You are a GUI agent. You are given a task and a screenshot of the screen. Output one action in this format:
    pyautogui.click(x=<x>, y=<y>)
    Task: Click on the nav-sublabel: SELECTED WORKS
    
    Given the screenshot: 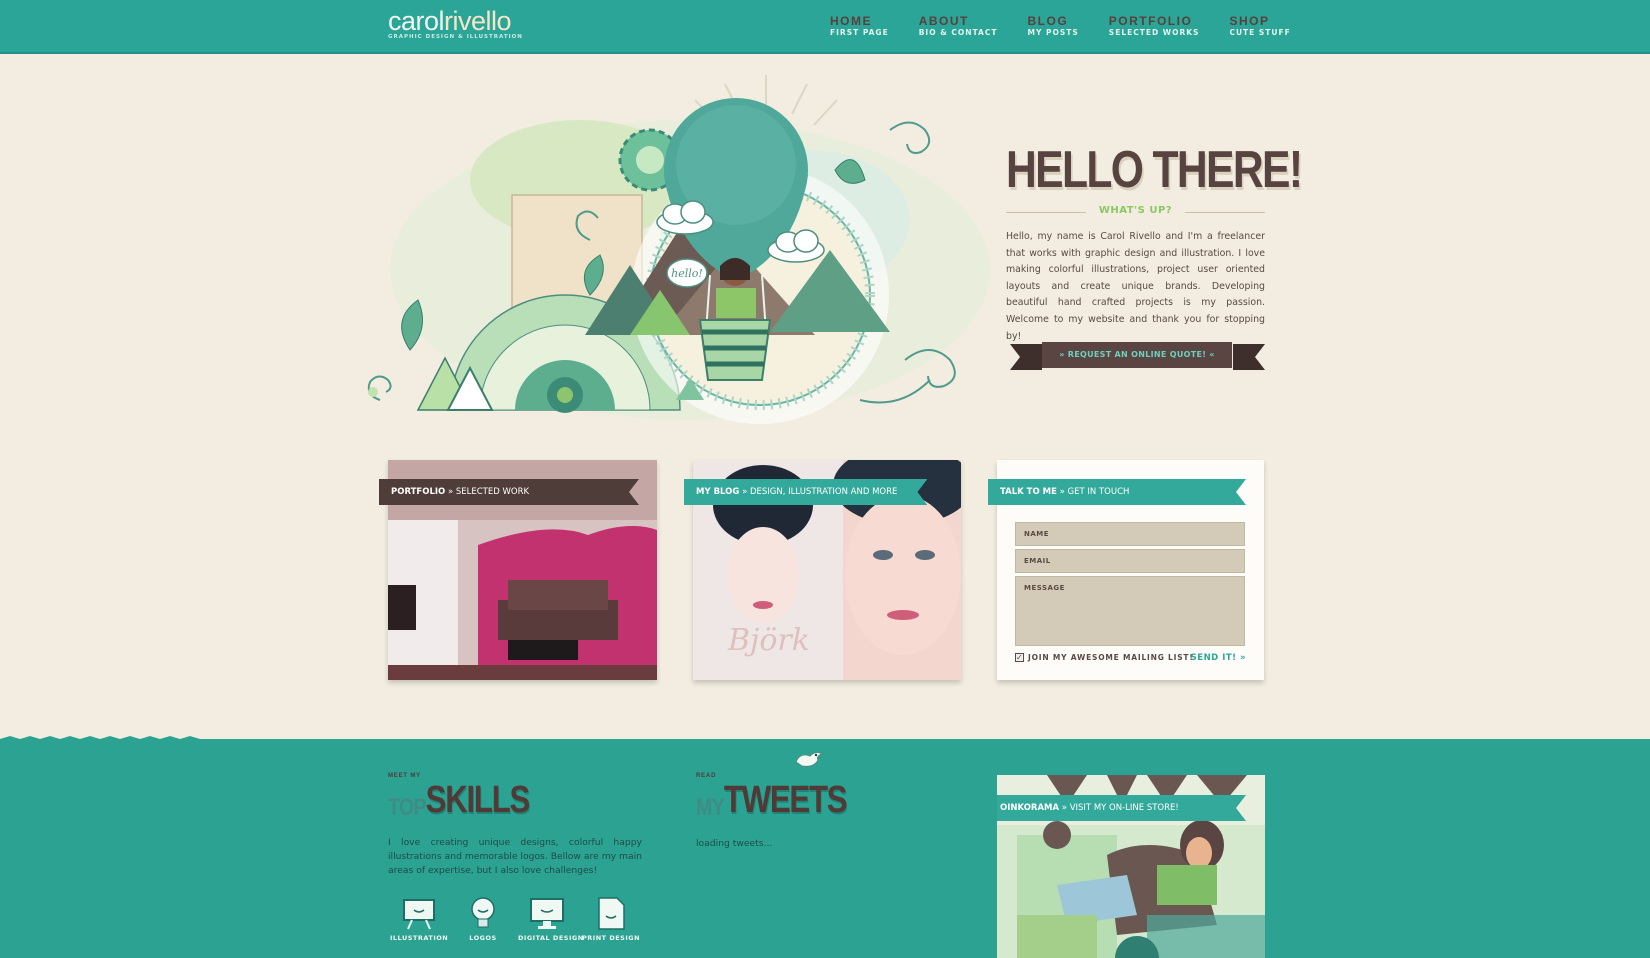 What is the action you would take?
    pyautogui.click(x=1154, y=32)
    